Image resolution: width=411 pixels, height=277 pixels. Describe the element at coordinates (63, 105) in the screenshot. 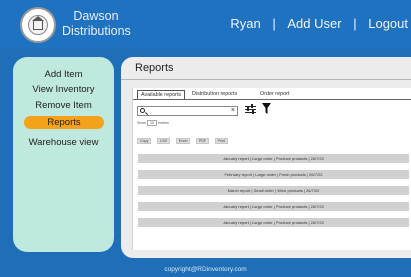

I see `sidebar-item-remove-item: Remove Item` at that location.